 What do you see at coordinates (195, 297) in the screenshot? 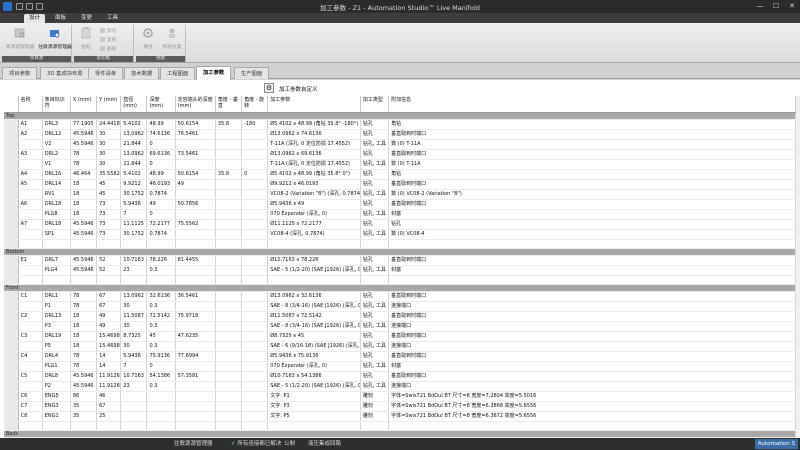
I see `table-cell: 36.5461` at bounding box center [195, 297].